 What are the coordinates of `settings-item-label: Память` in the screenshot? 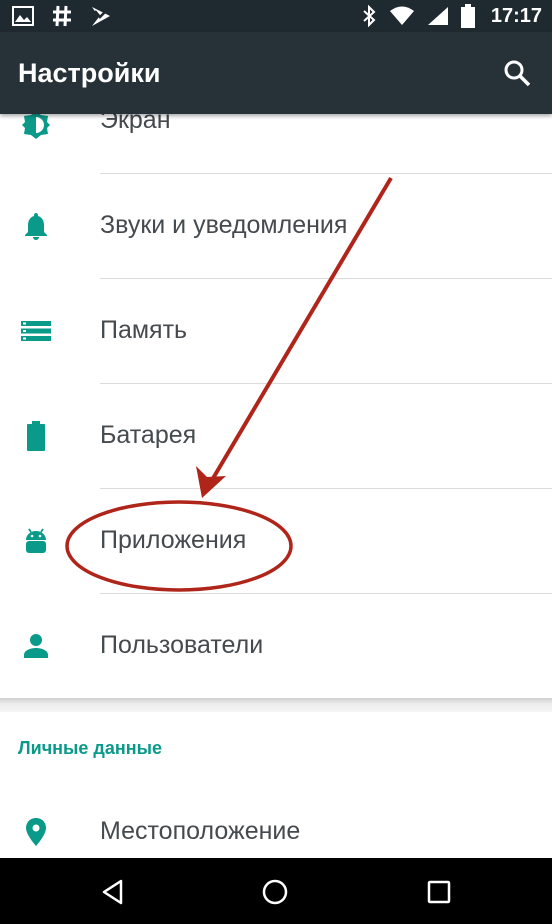 It's located at (144, 330).